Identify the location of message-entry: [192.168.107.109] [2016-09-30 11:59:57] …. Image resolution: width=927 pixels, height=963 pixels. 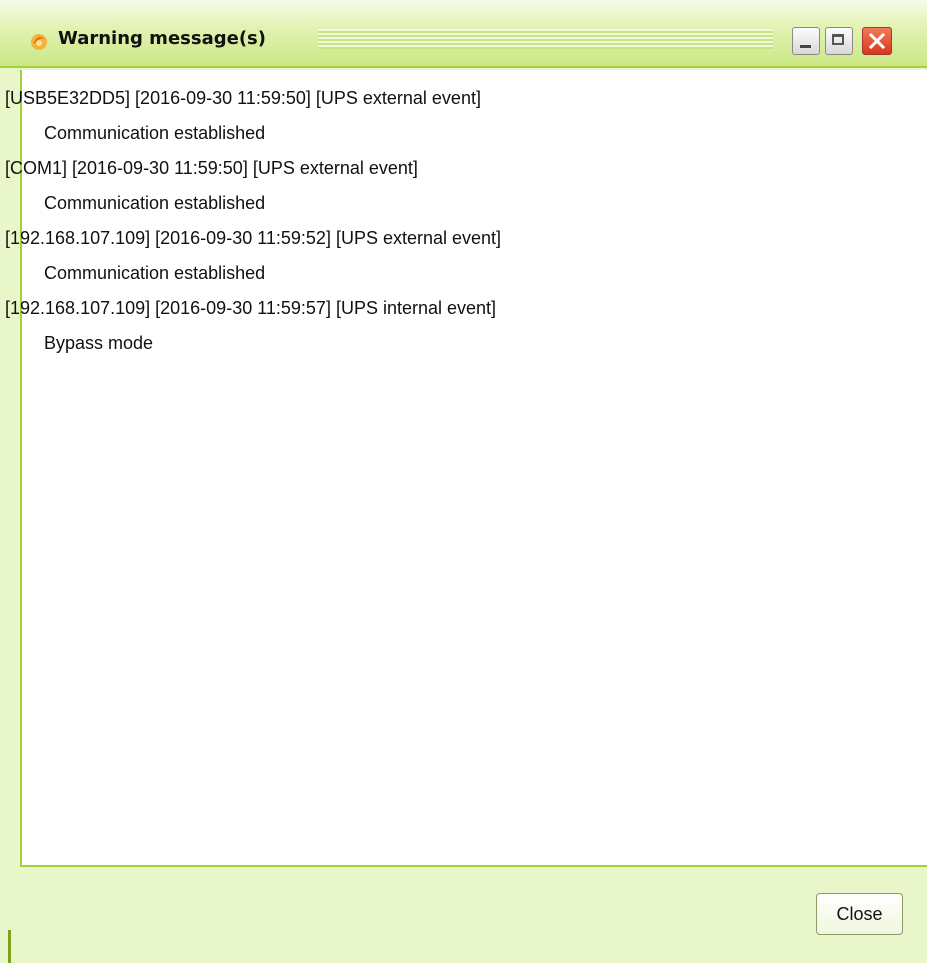
(466, 327).